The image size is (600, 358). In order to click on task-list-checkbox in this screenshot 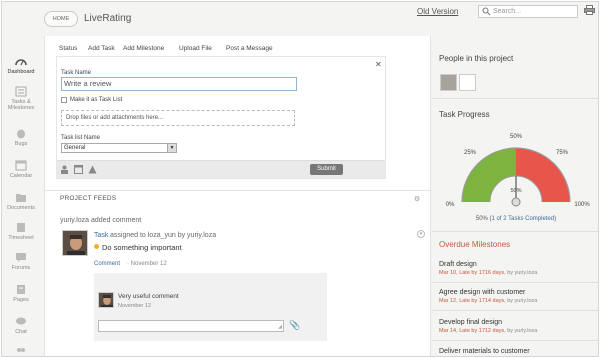, I will do `click(64, 100)`.